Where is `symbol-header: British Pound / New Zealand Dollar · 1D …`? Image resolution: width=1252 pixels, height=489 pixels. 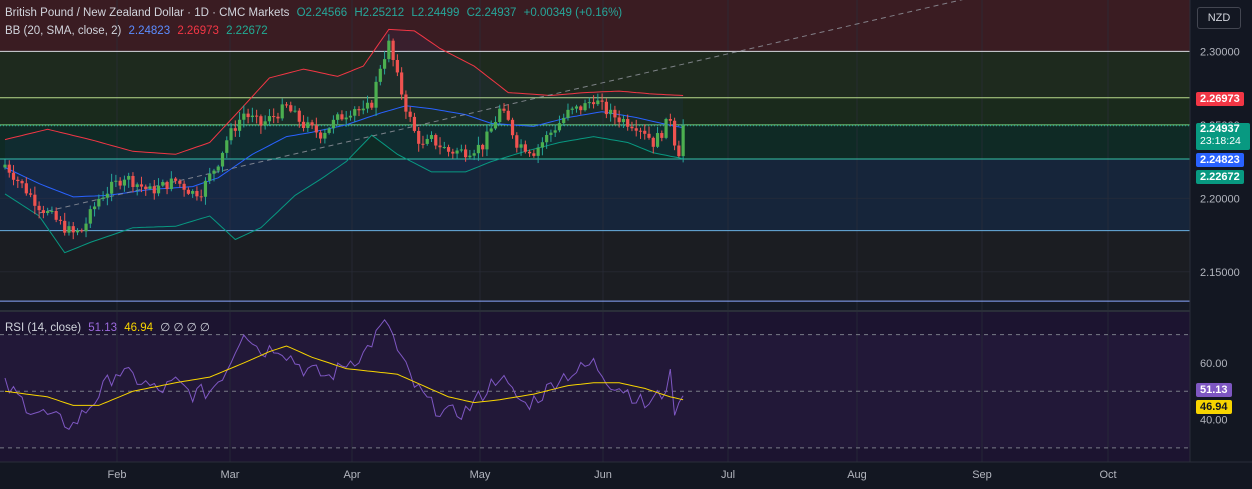 symbol-header: British Pound / New Zealand Dollar · 1D … is located at coordinates (315, 13).